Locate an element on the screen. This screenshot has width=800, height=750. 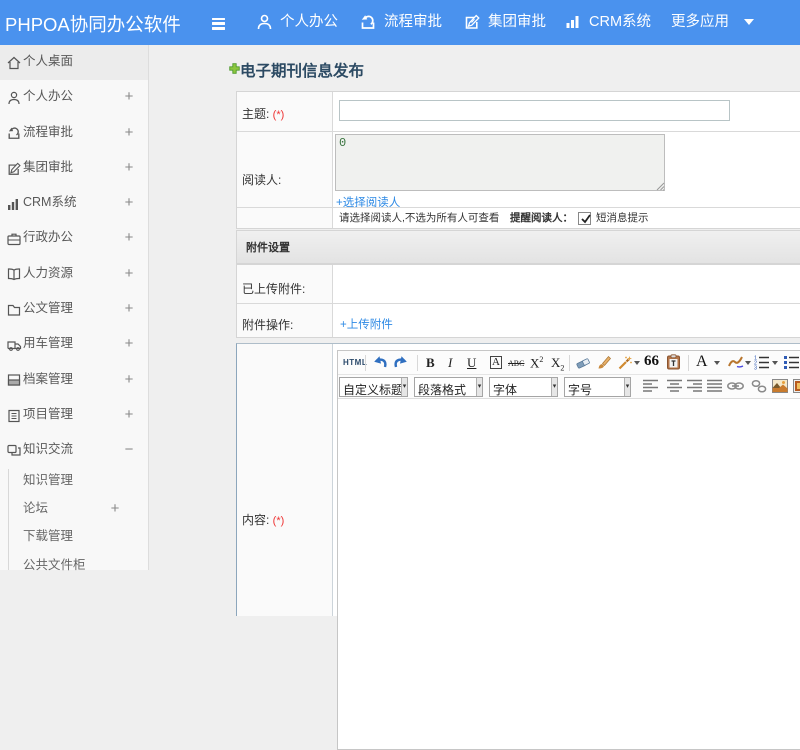
svg-text: 3 is located at coordinates (755, 367).